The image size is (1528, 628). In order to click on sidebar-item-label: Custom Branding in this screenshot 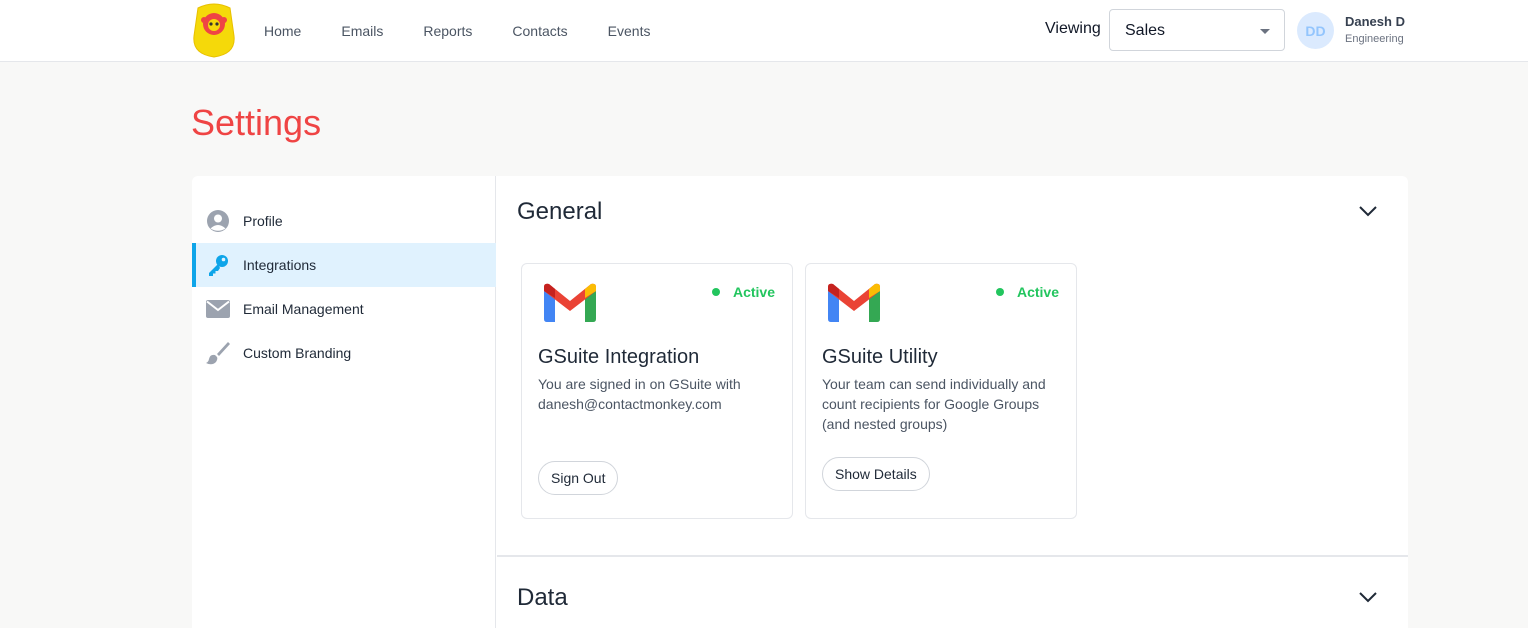, I will do `click(297, 353)`.